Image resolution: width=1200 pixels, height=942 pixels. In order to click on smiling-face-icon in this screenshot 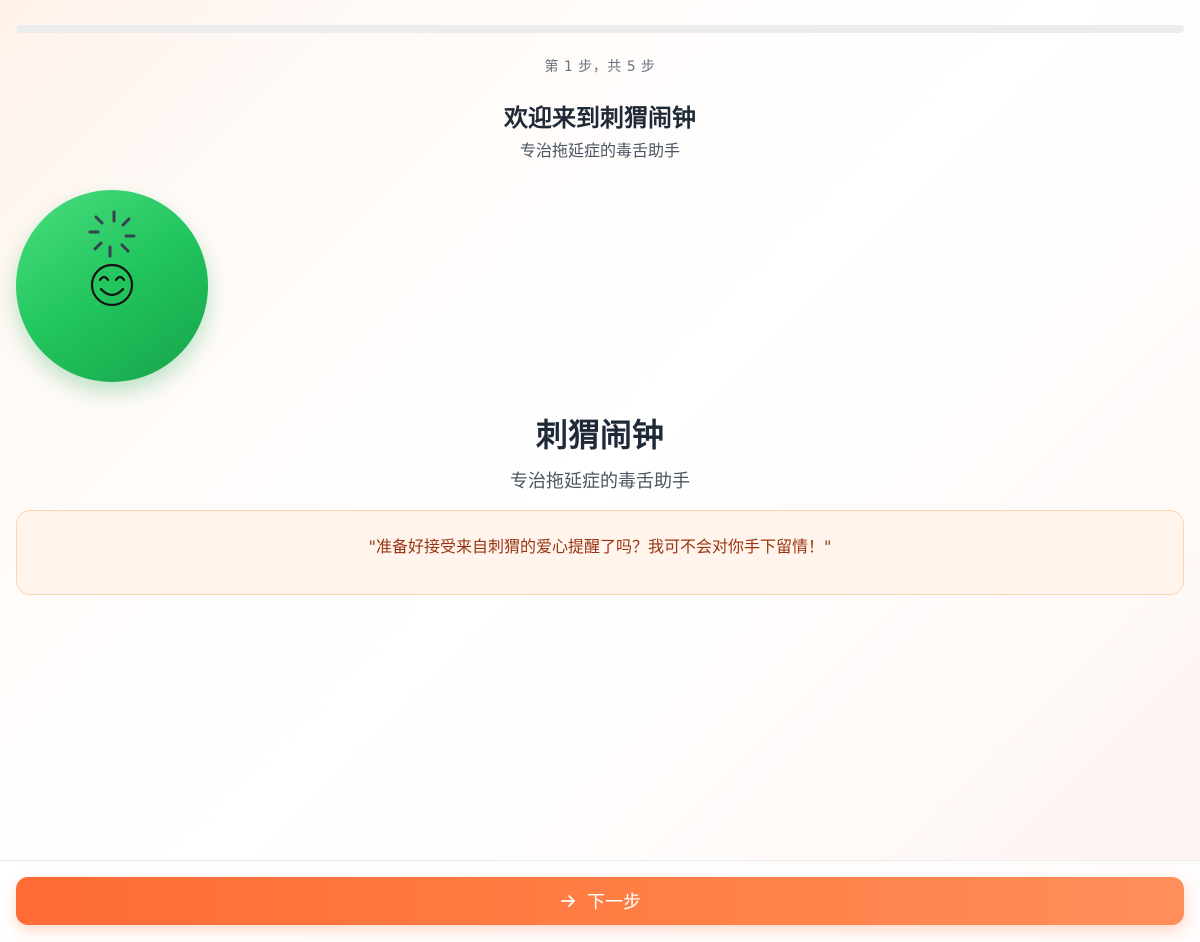, I will do `click(112, 285)`.